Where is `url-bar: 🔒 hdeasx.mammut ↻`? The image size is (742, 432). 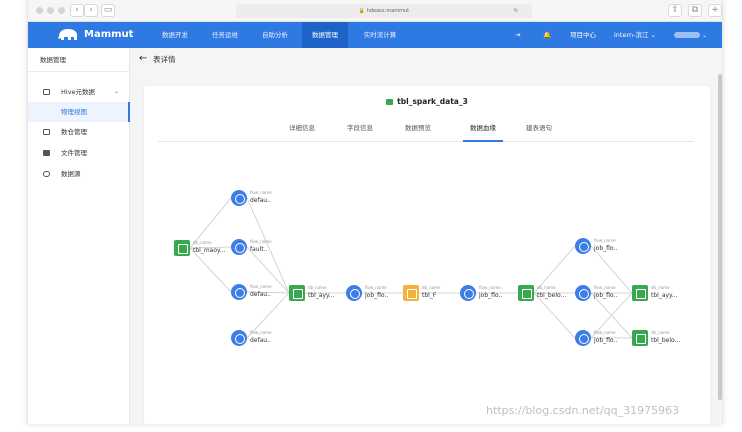 url-bar: 🔒 hdeasx.mammut ↻ is located at coordinates (384, 11).